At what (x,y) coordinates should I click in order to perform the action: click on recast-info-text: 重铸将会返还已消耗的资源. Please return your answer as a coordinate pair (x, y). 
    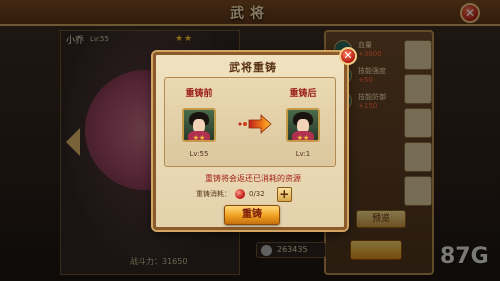
    Looking at the image, I should click on (253, 178).